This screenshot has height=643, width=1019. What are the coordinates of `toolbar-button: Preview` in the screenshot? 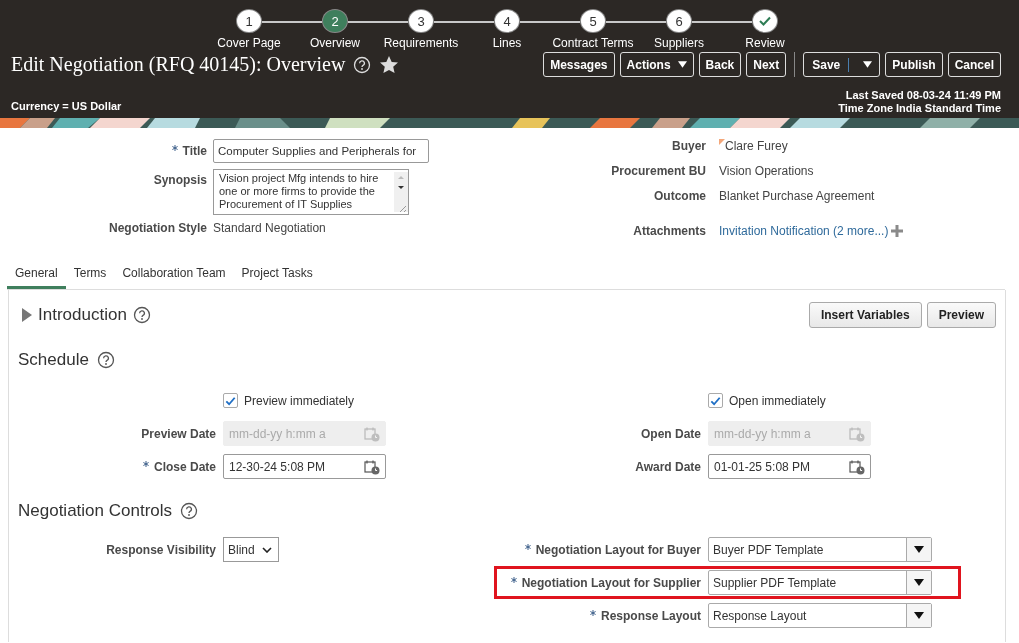 It's located at (961, 315).